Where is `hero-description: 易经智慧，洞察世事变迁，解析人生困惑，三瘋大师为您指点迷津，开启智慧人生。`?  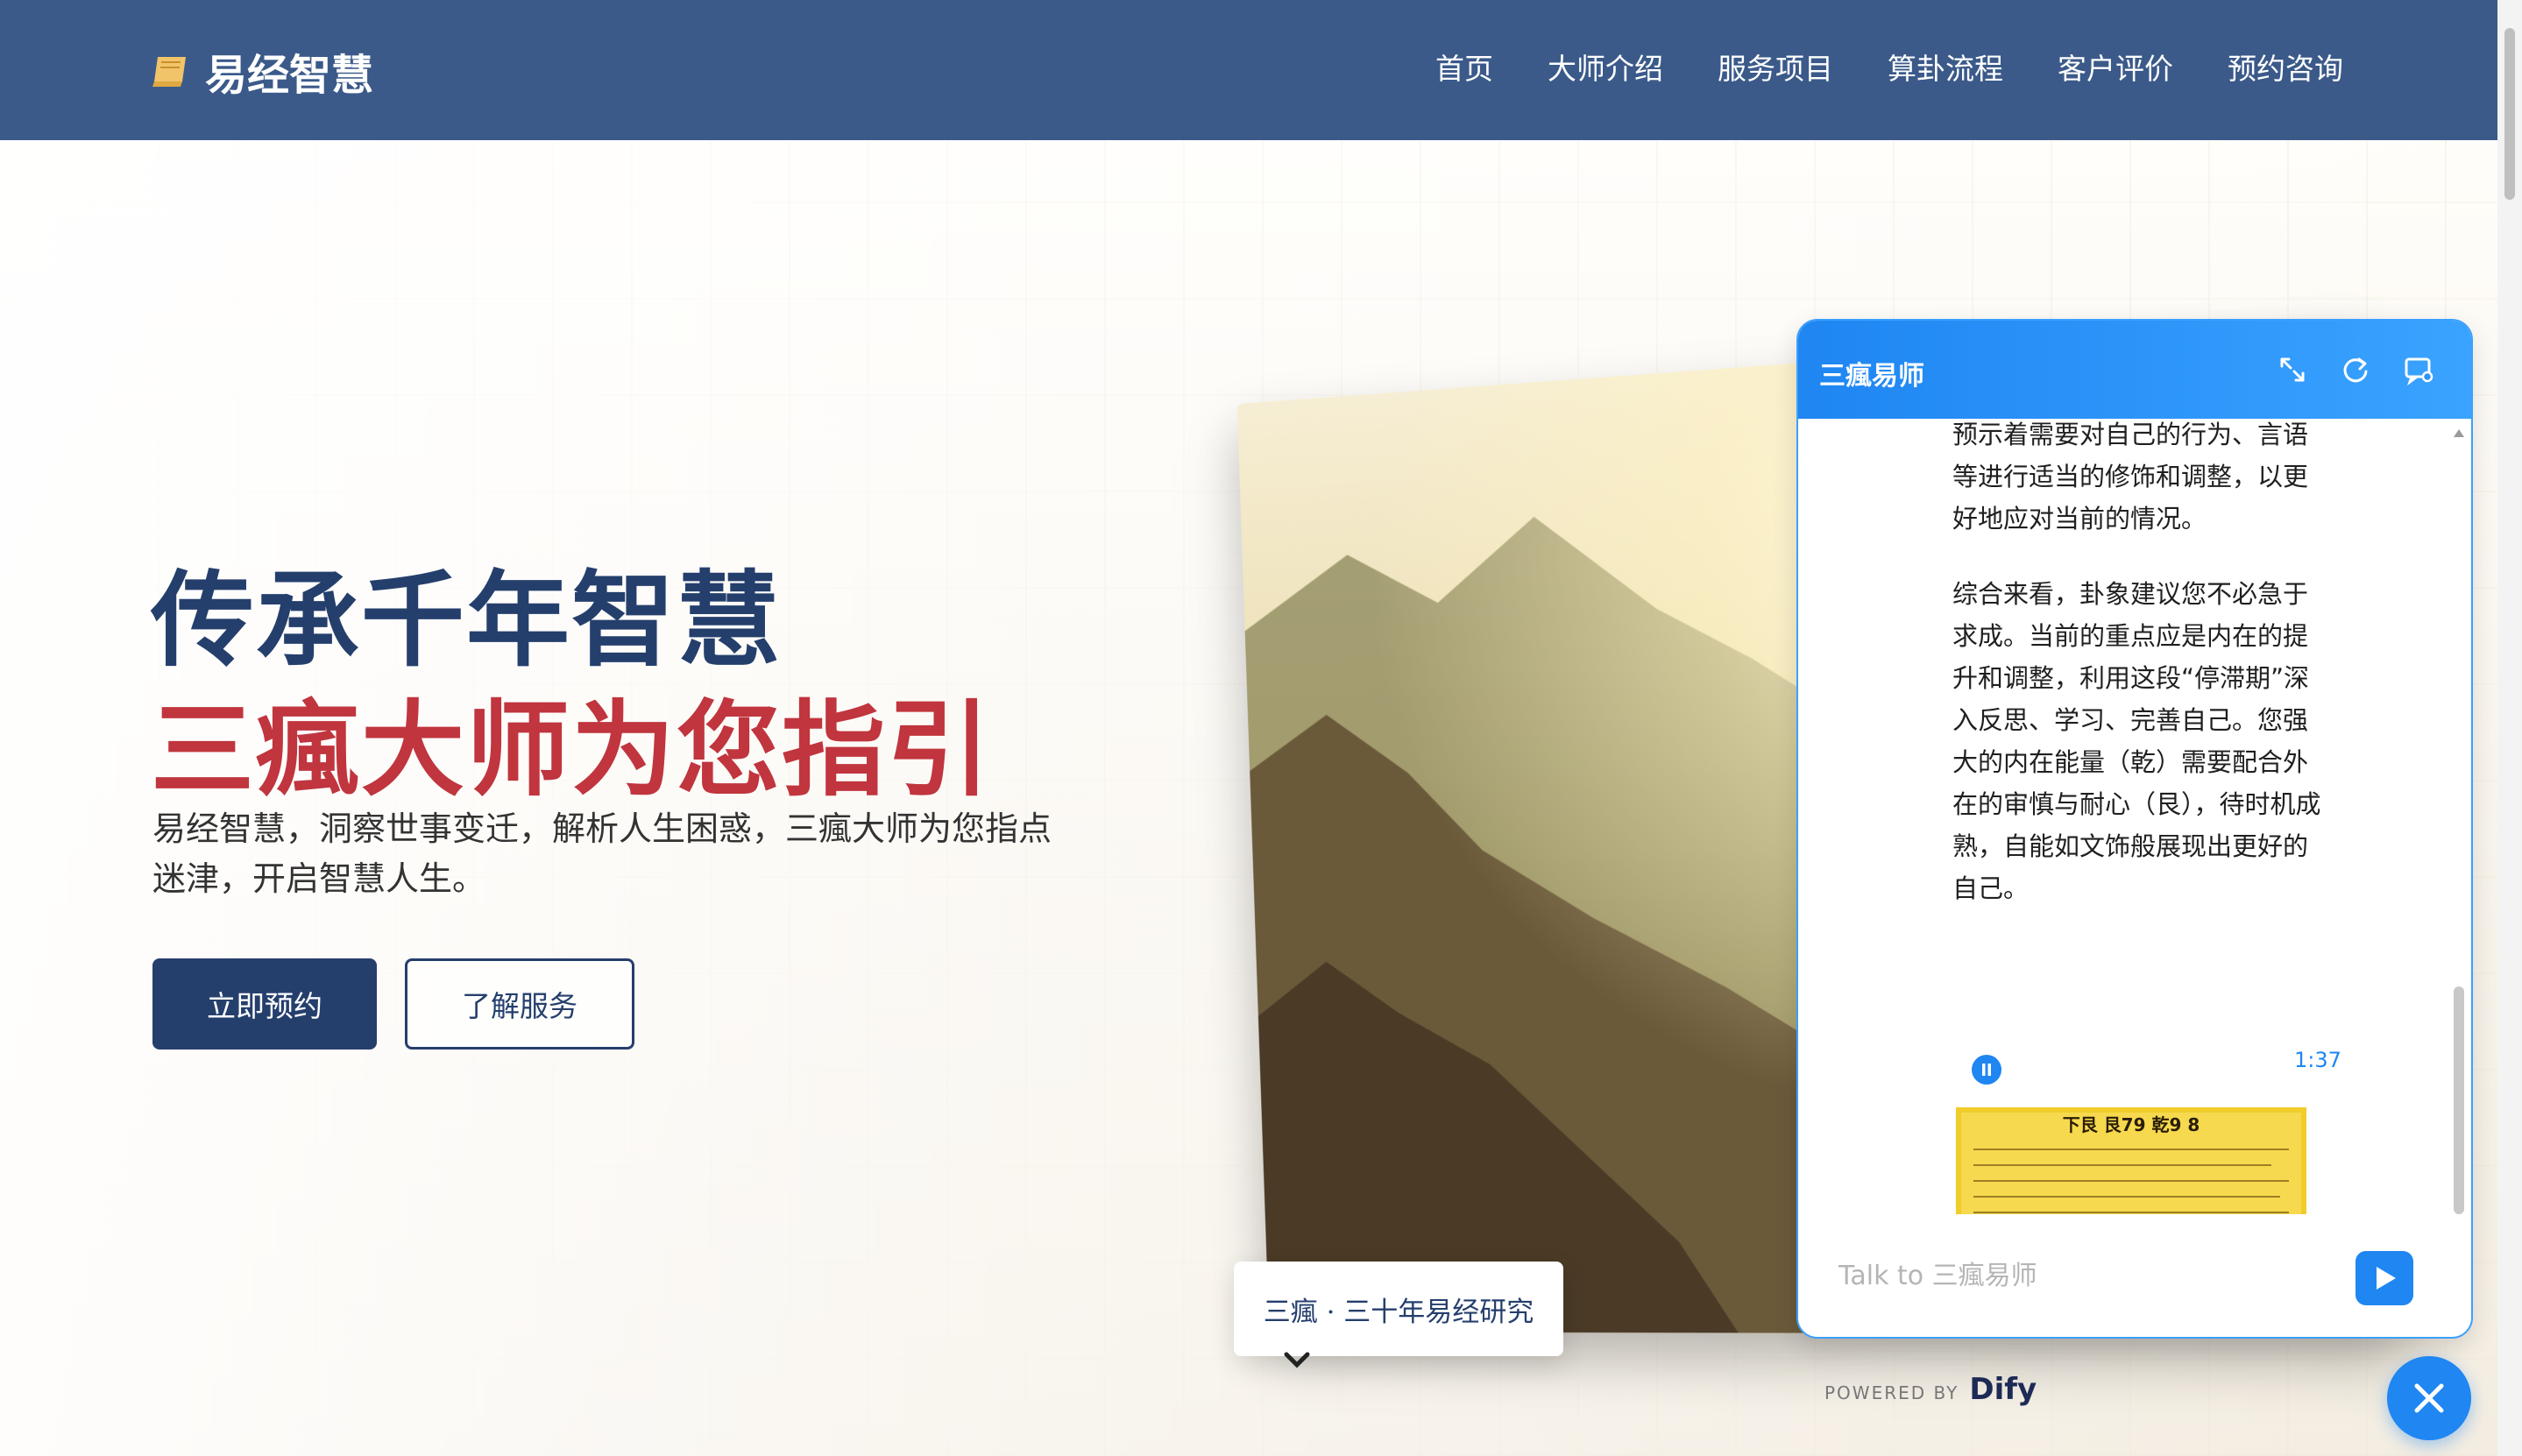
hero-description: 易经智慧，洞察世事变迁，解析人生困惑，三瘋大师为您指点迷津，开启智慧人生。 is located at coordinates (602, 853).